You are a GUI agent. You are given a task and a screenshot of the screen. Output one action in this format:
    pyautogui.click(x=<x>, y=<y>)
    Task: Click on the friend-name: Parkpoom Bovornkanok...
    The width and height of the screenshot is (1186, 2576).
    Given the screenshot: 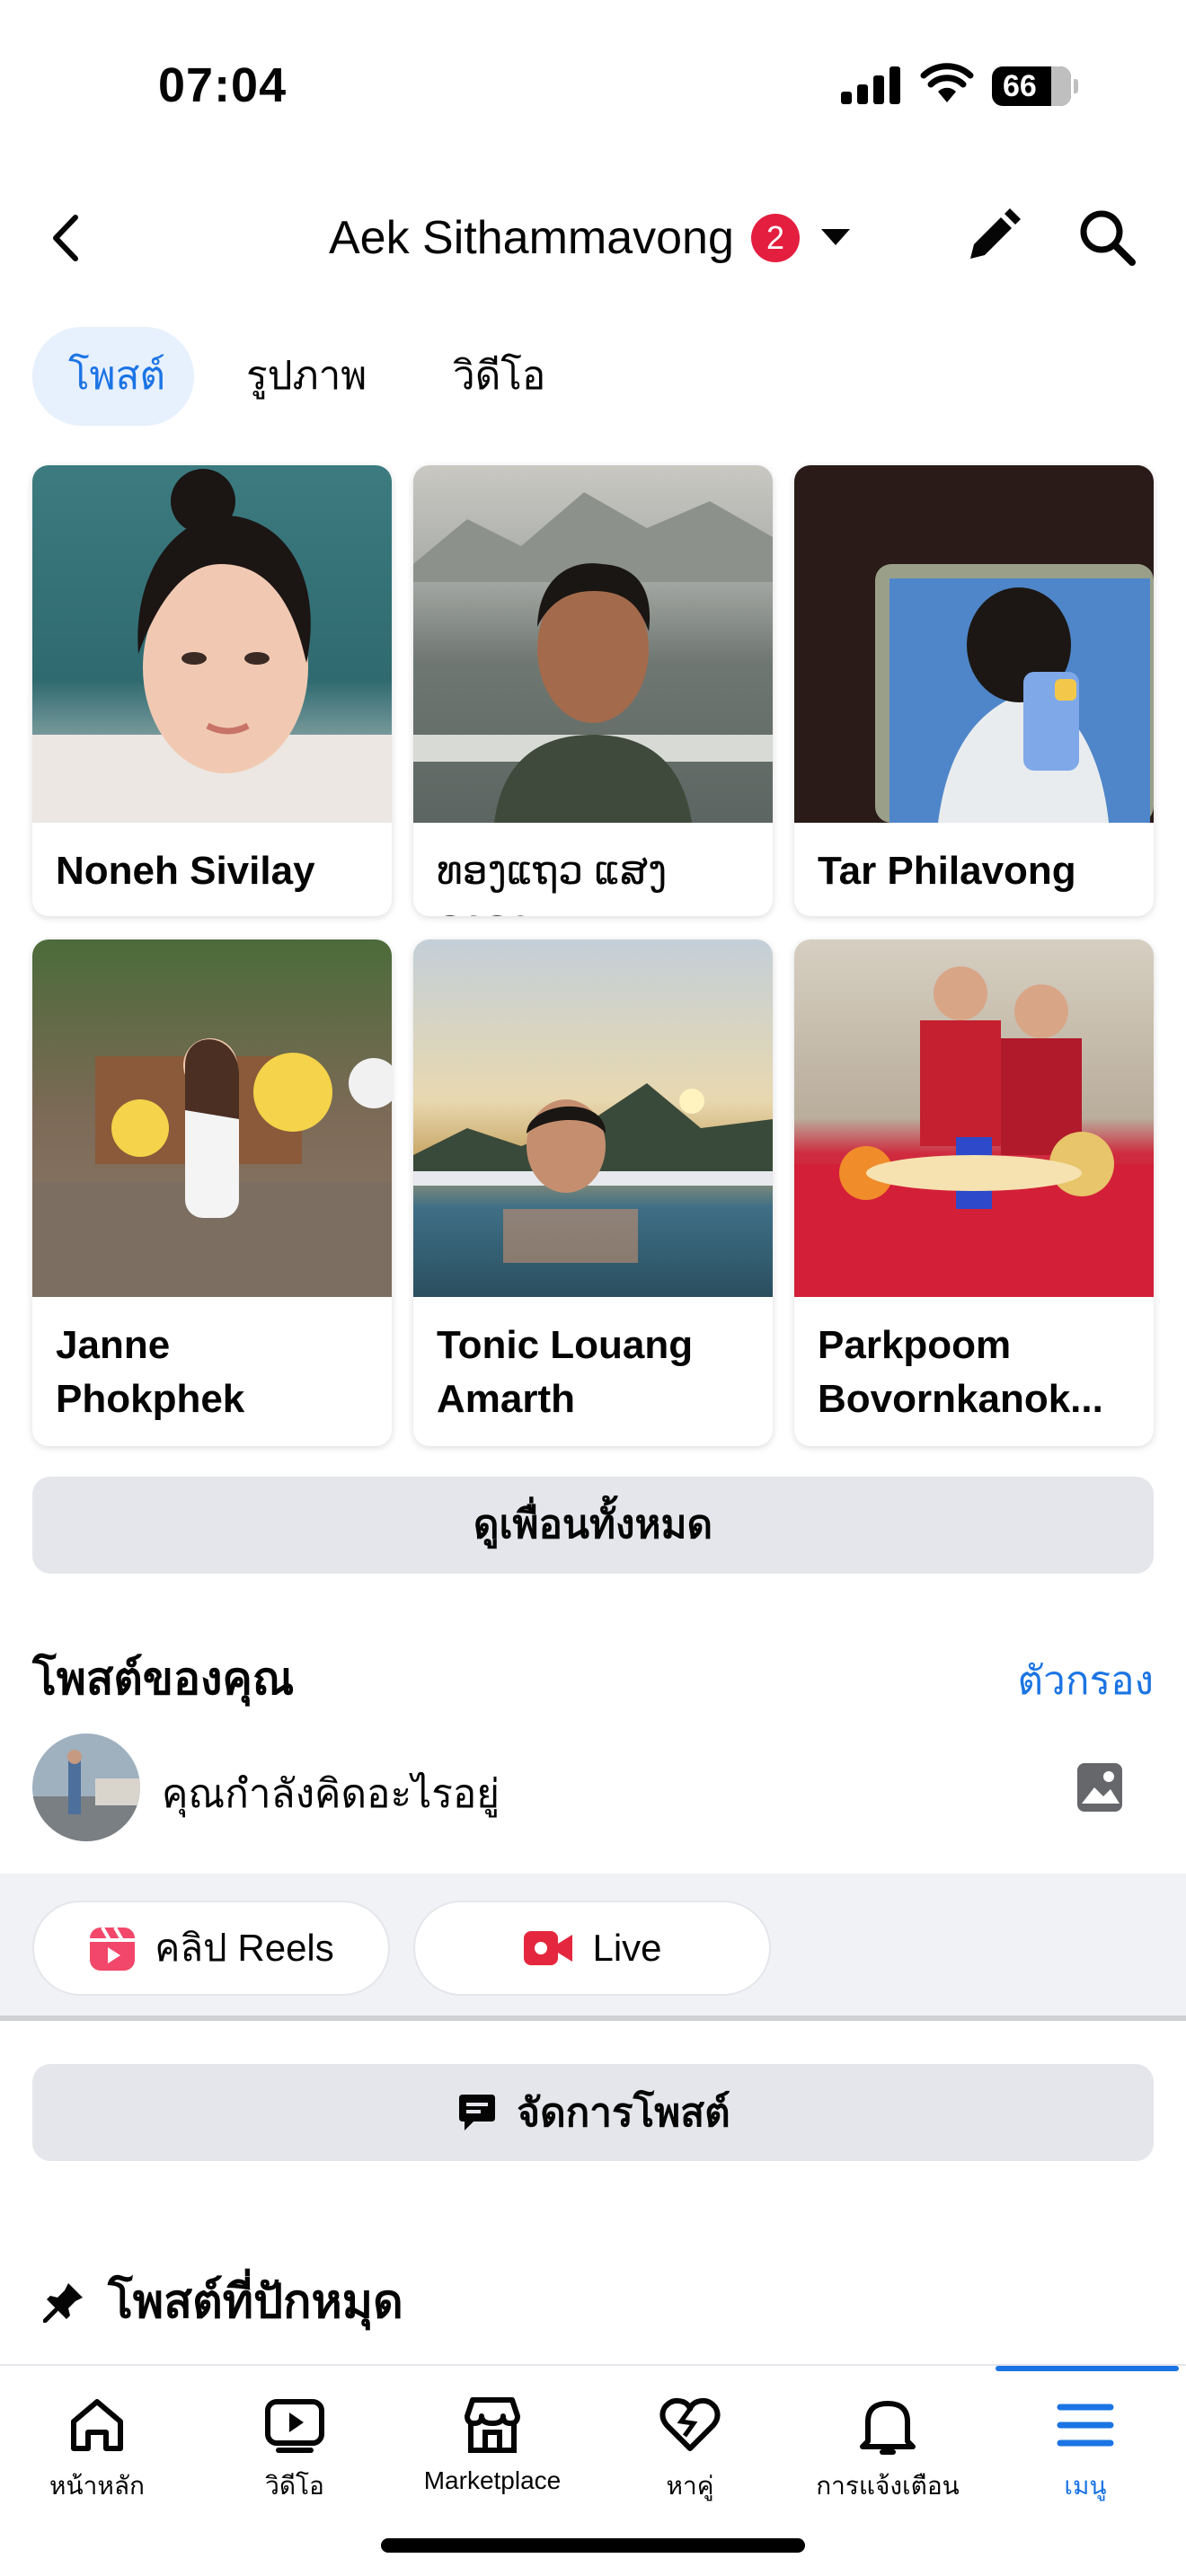 What is the action you would take?
    pyautogui.click(x=960, y=1372)
    